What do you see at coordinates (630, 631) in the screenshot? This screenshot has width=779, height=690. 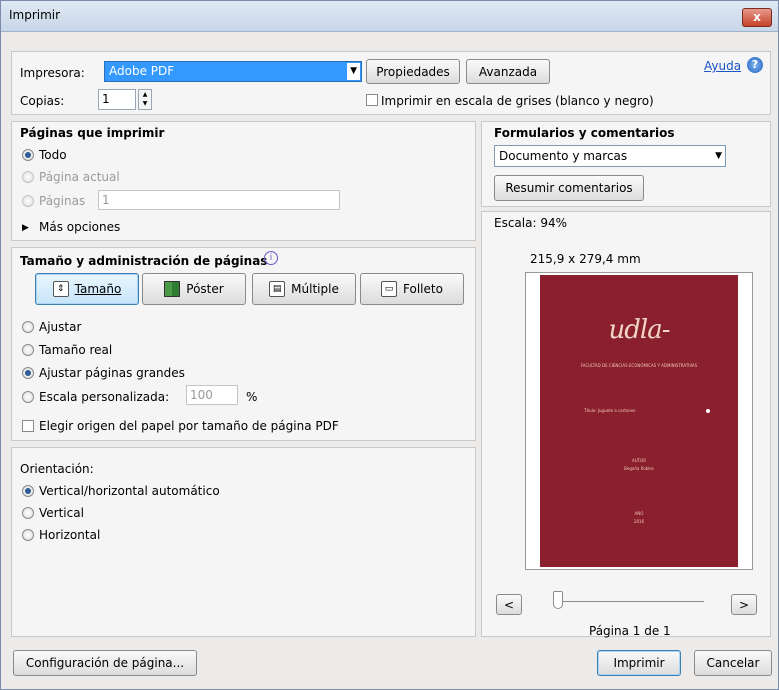 I see `page-indicator: Página 1 de 1` at bounding box center [630, 631].